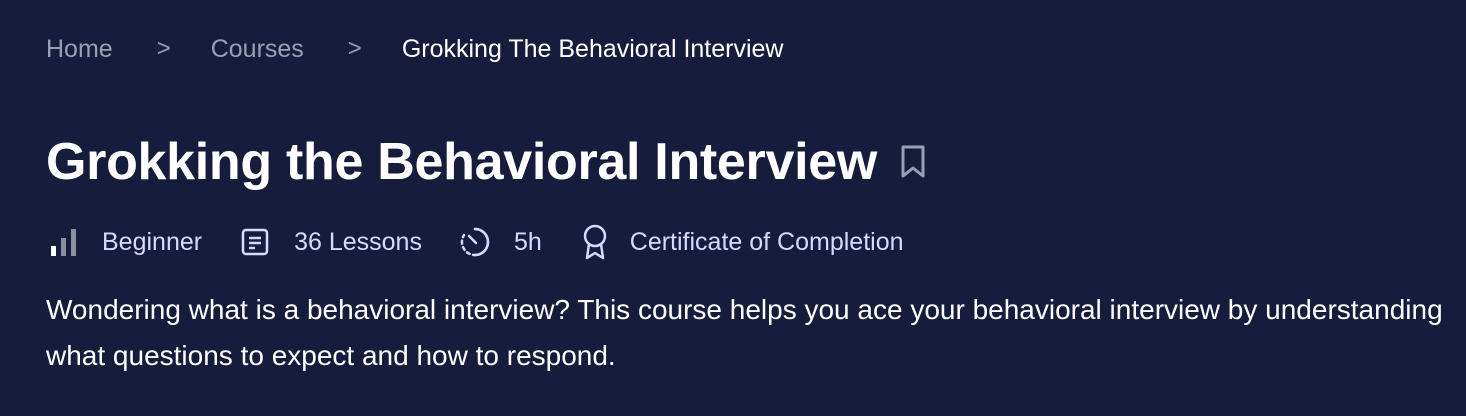 This screenshot has width=1466, height=416. I want to click on award-ribbon-icon, so click(595, 242).